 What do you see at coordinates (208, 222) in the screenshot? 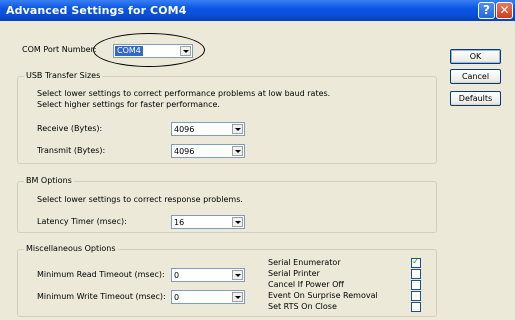
I see `latency-select: 16` at bounding box center [208, 222].